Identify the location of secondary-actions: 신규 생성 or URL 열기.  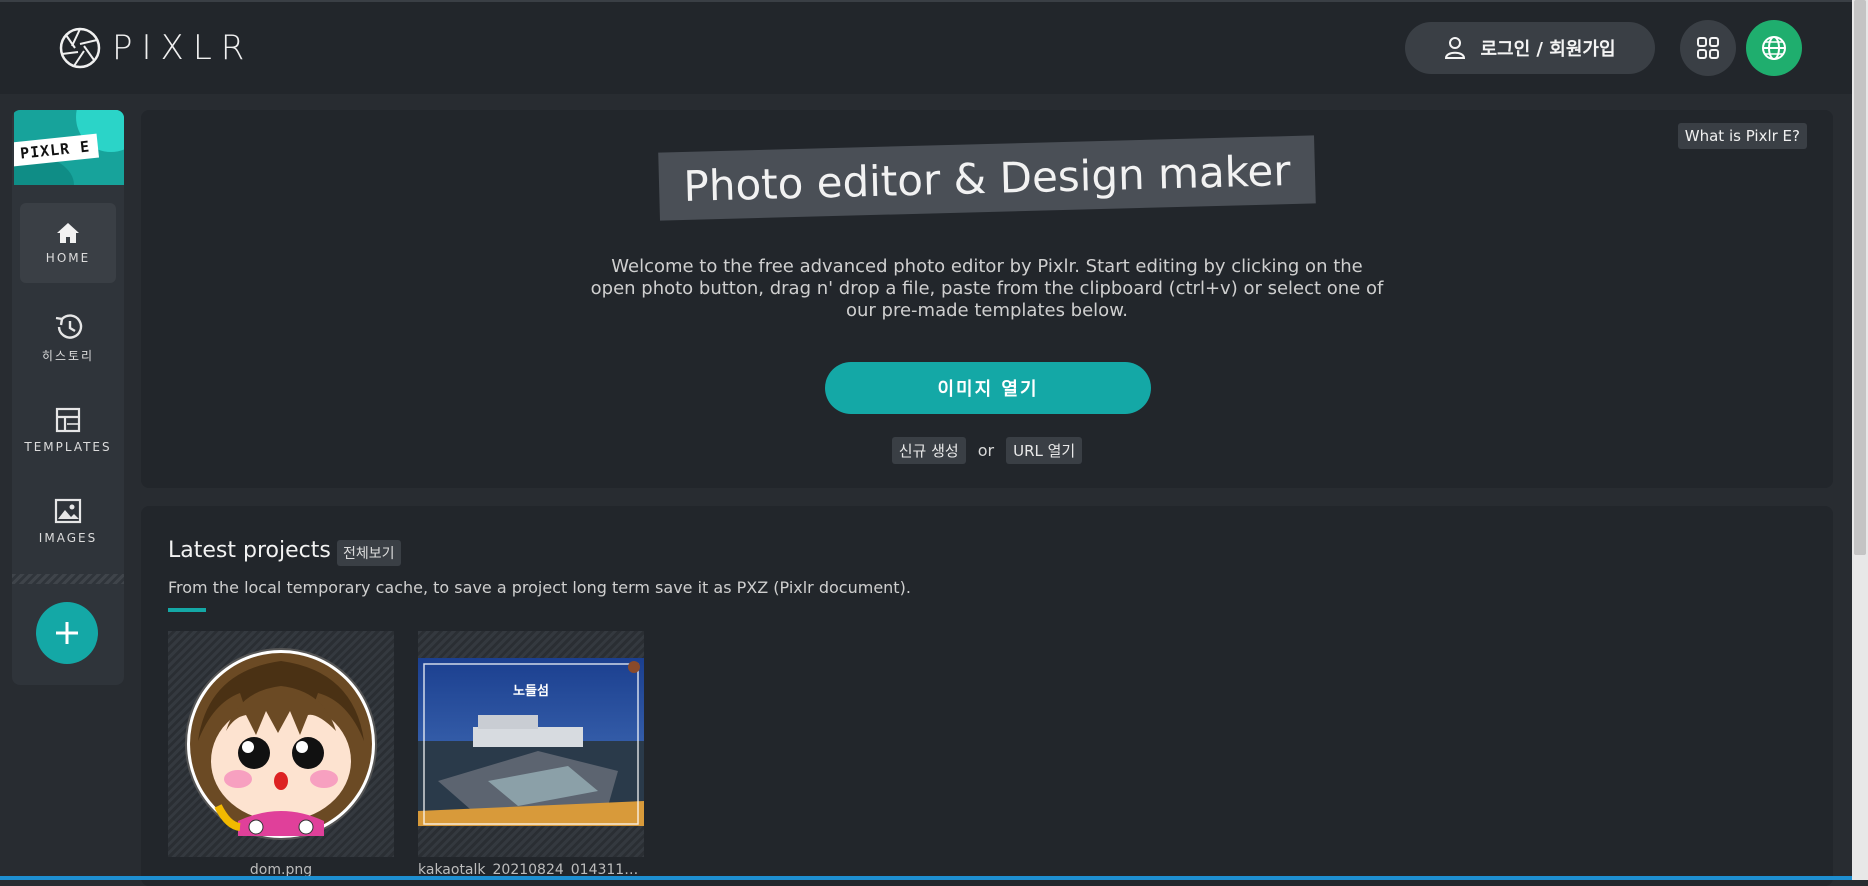
(987, 450).